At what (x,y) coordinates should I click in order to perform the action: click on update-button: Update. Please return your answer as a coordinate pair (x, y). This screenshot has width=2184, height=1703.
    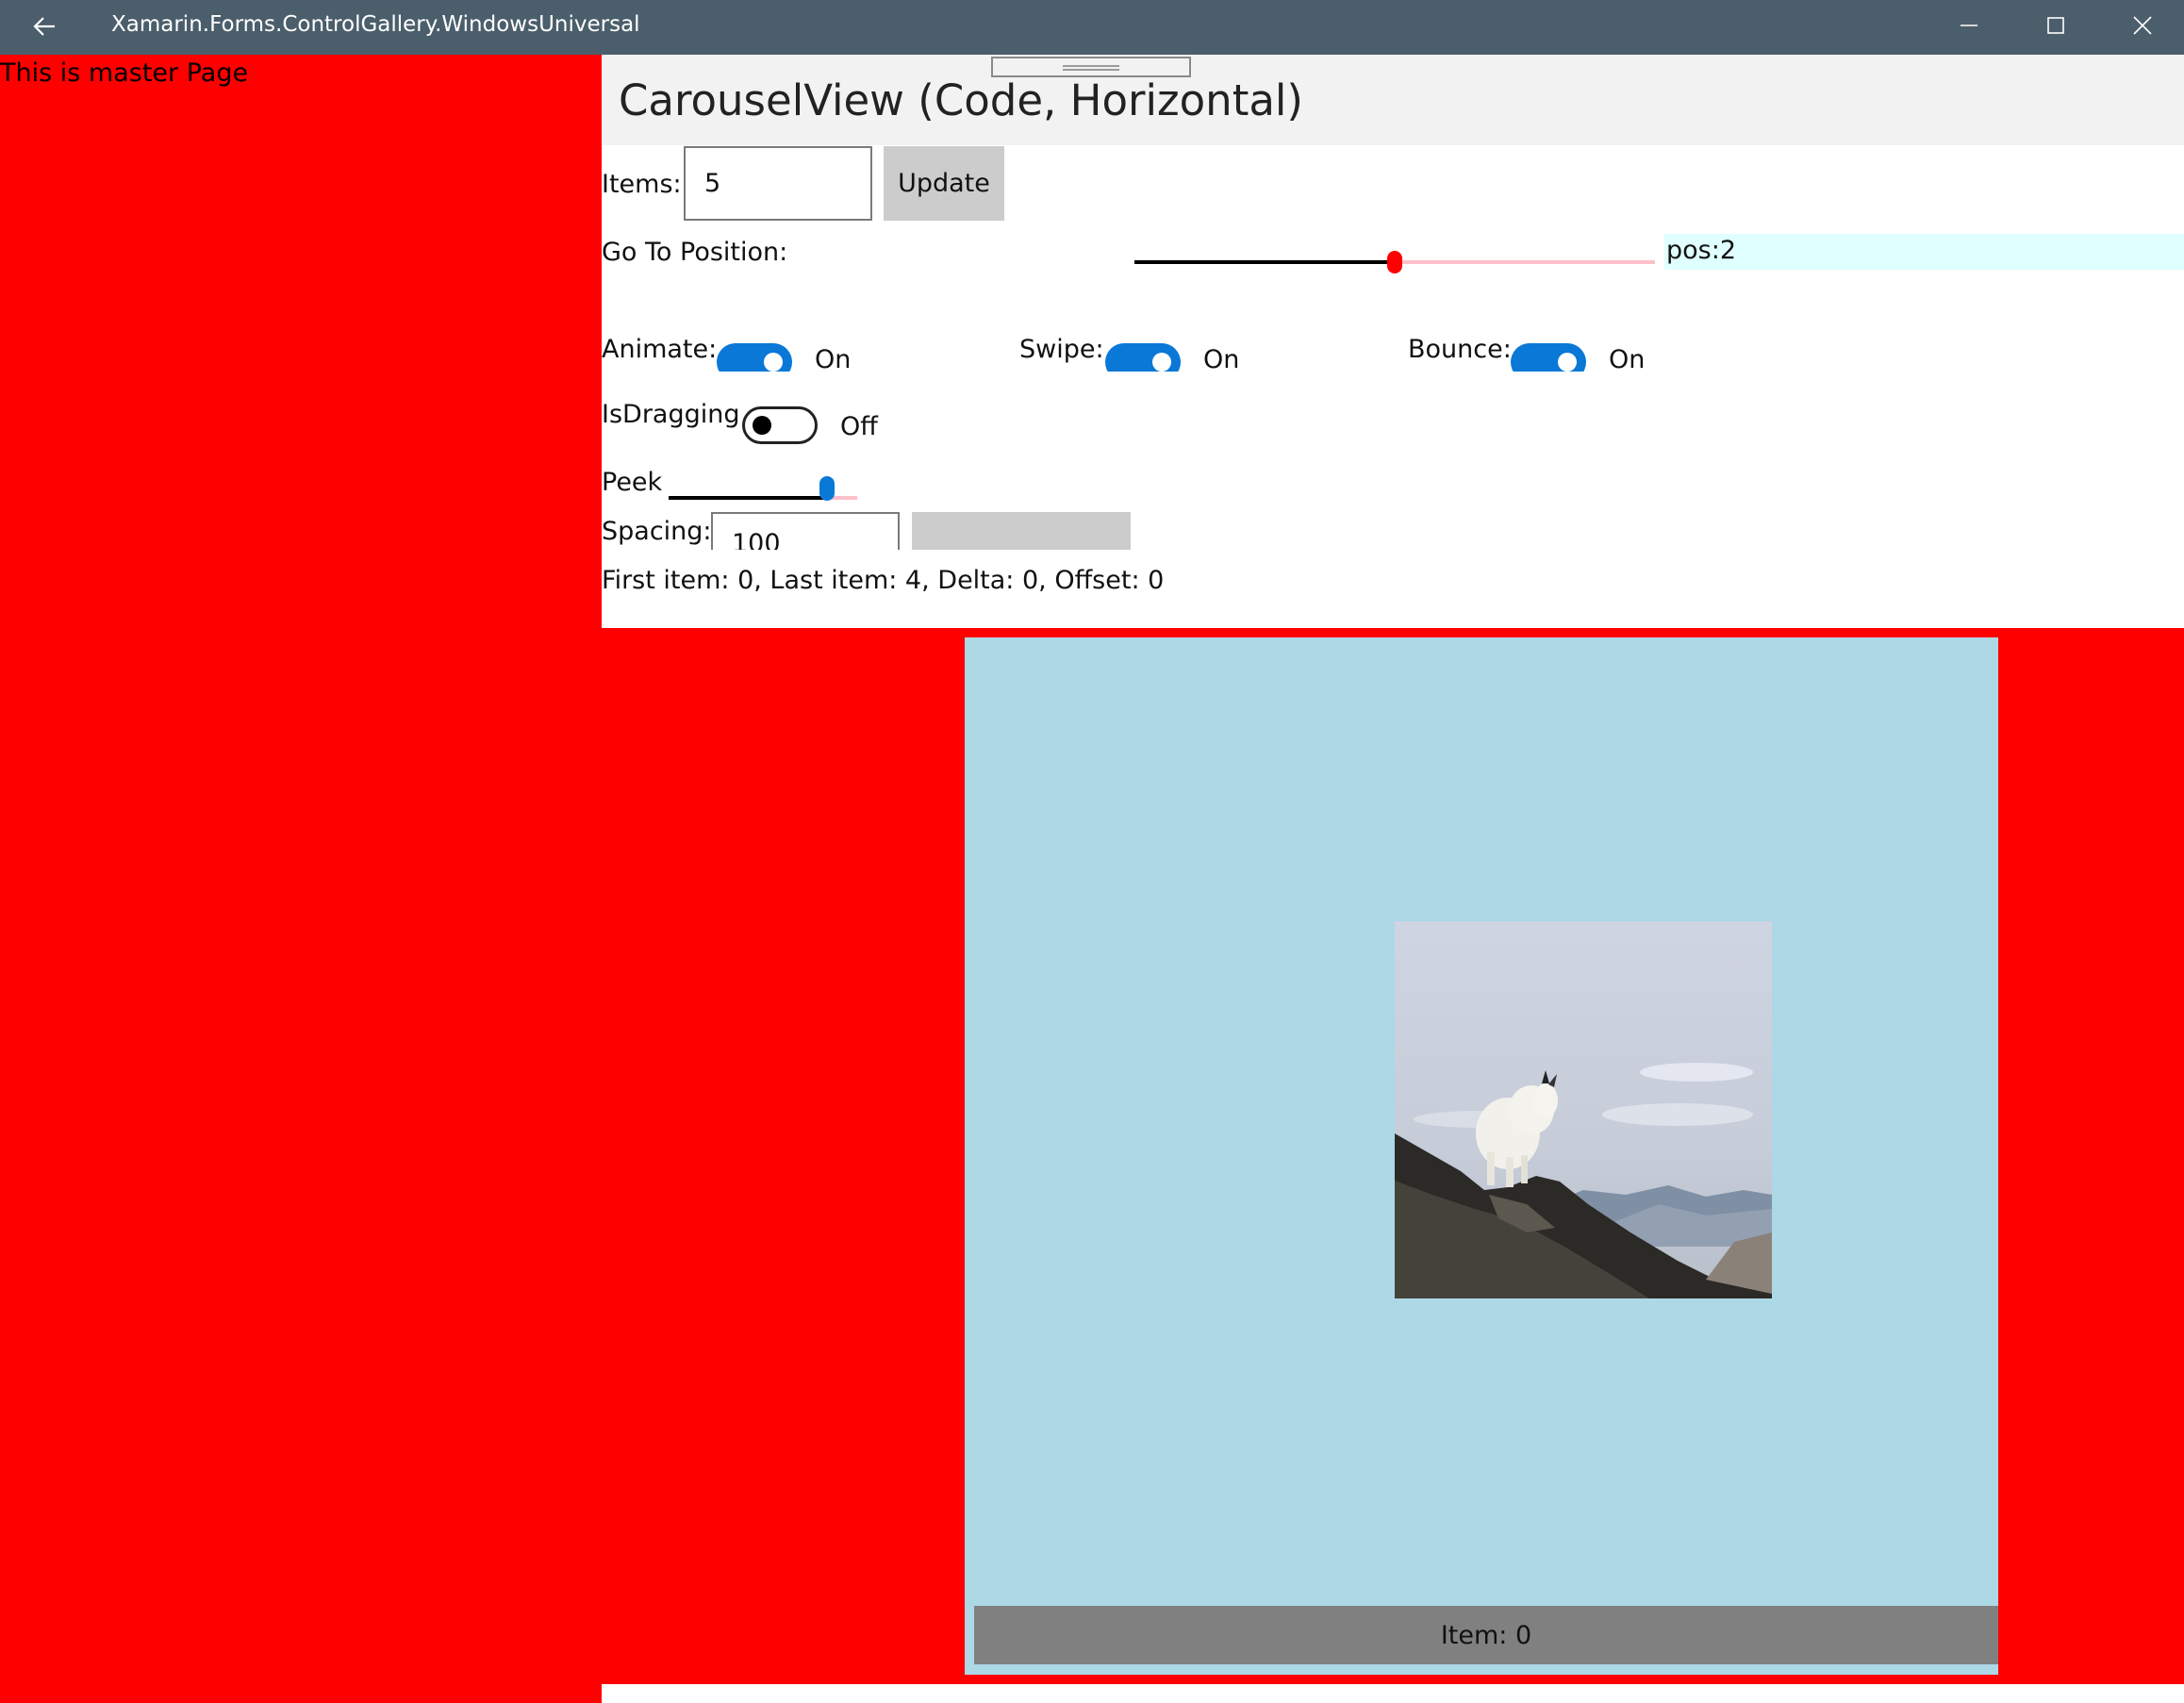
    Looking at the image, I should click on (944, 183).